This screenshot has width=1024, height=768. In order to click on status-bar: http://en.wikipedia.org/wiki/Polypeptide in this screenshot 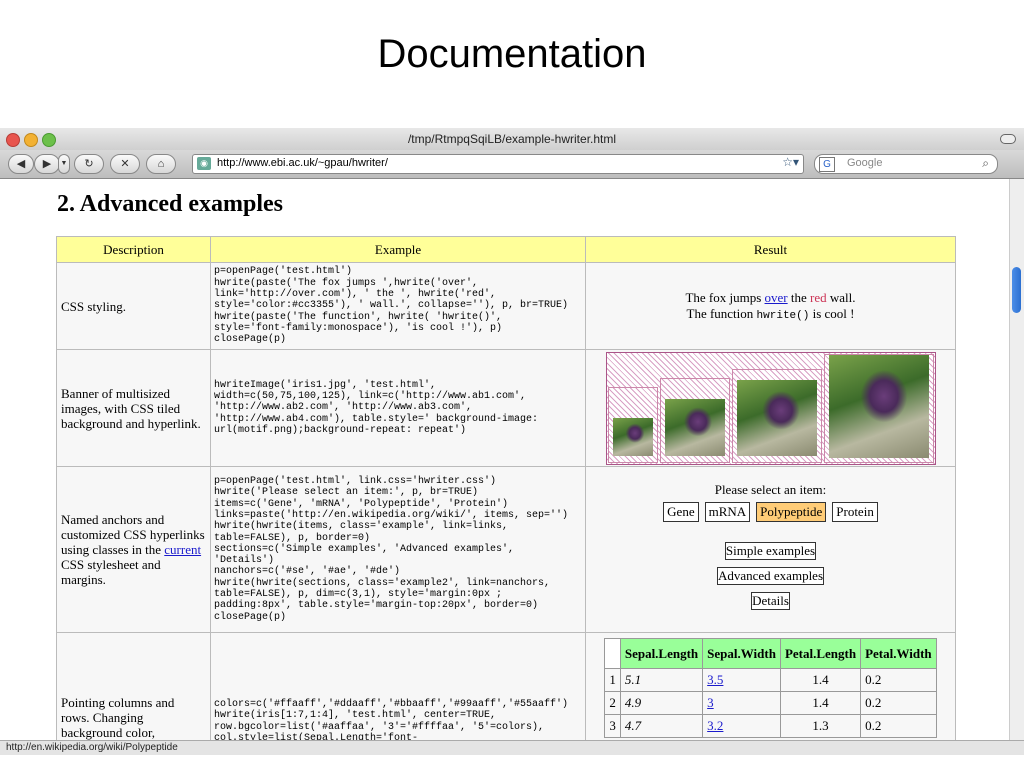, I will do `click(512, 747)`.